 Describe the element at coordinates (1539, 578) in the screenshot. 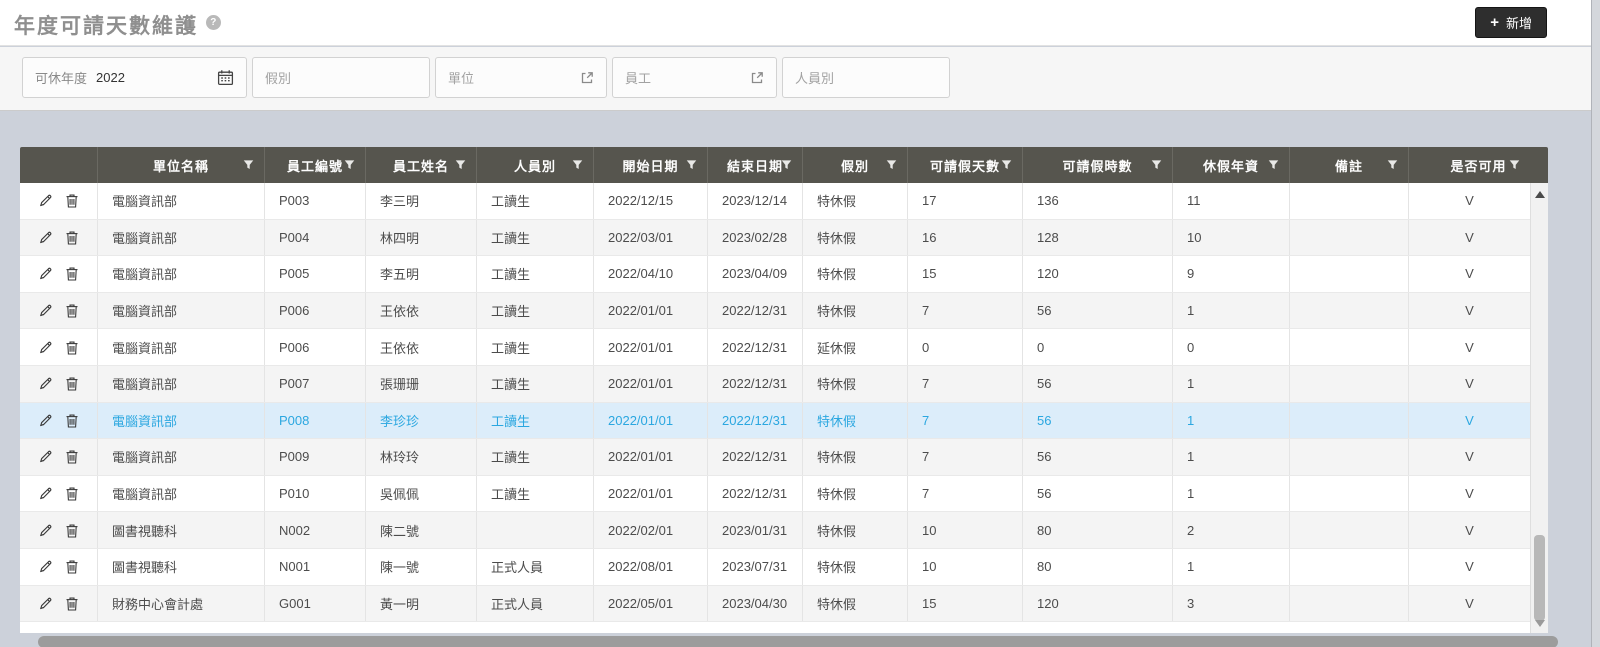

I see `vertical-scrollbar-thumb` at that location.